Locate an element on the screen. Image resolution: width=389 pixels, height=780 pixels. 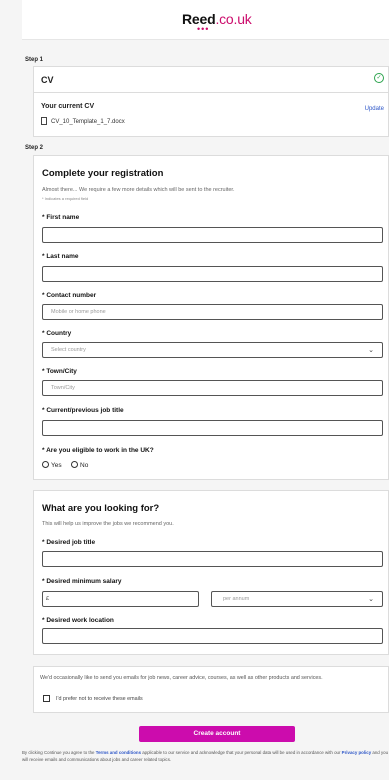
logo-suffix: .co.uk is located at coordinates (233, 19).